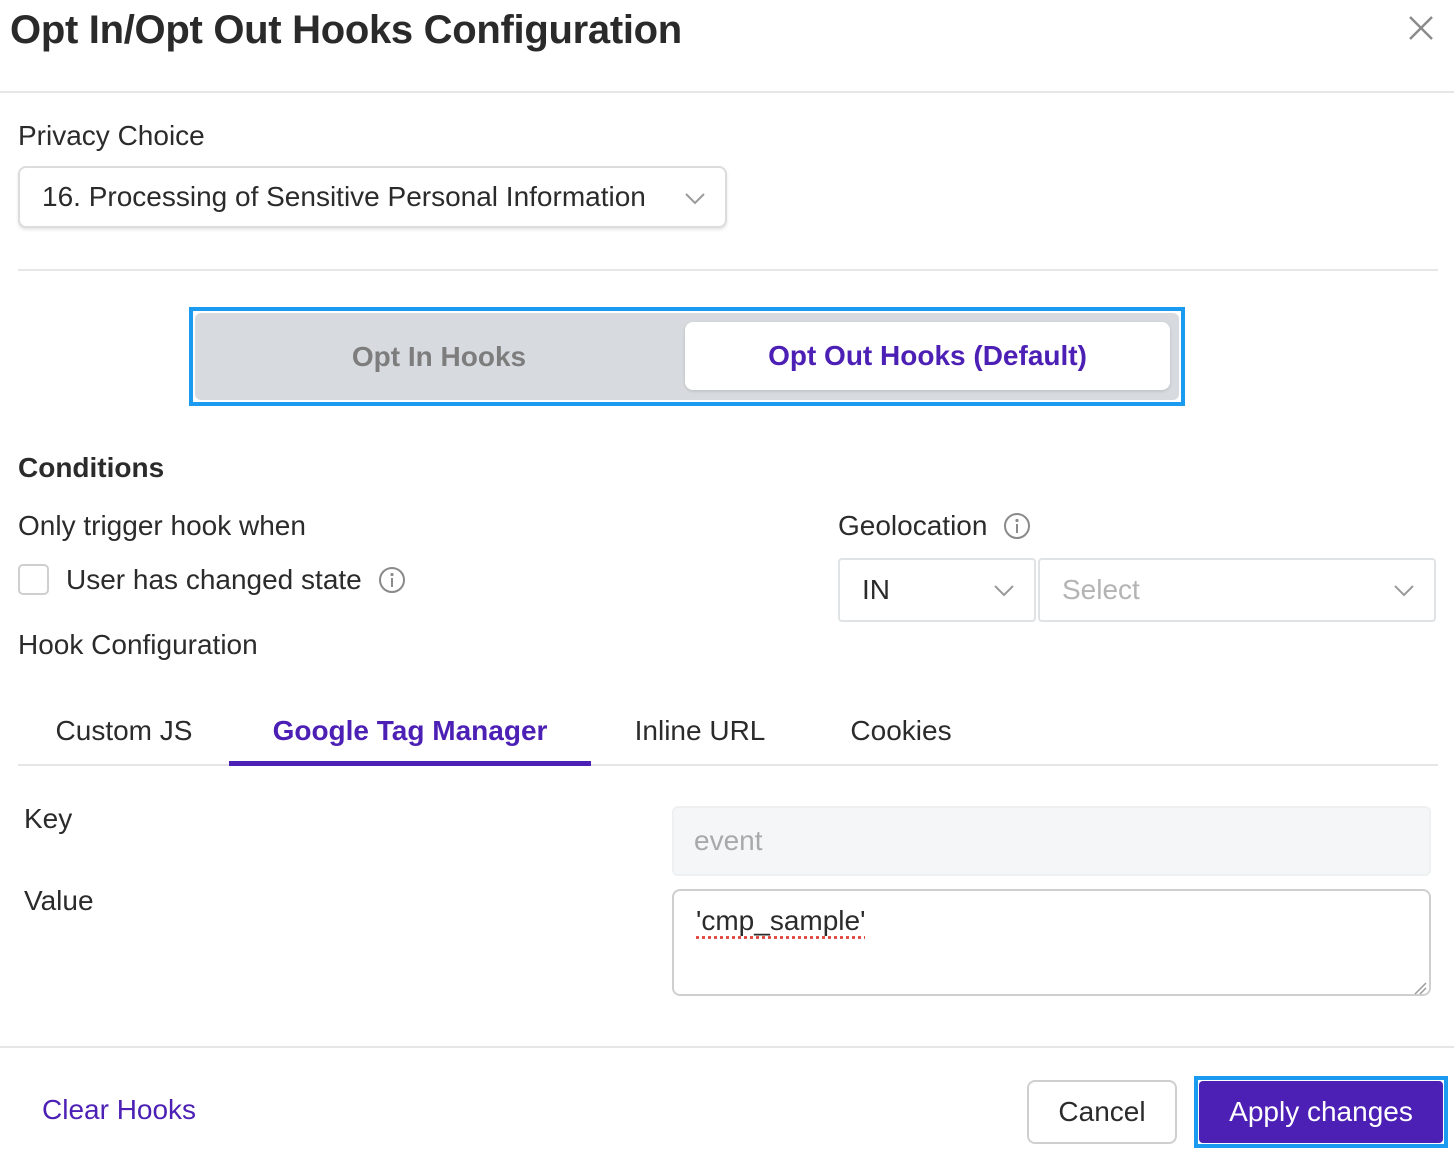 The height and width of the screenshot is (1155, 1454). I want to click on key-input: event, so click(1051, 841).